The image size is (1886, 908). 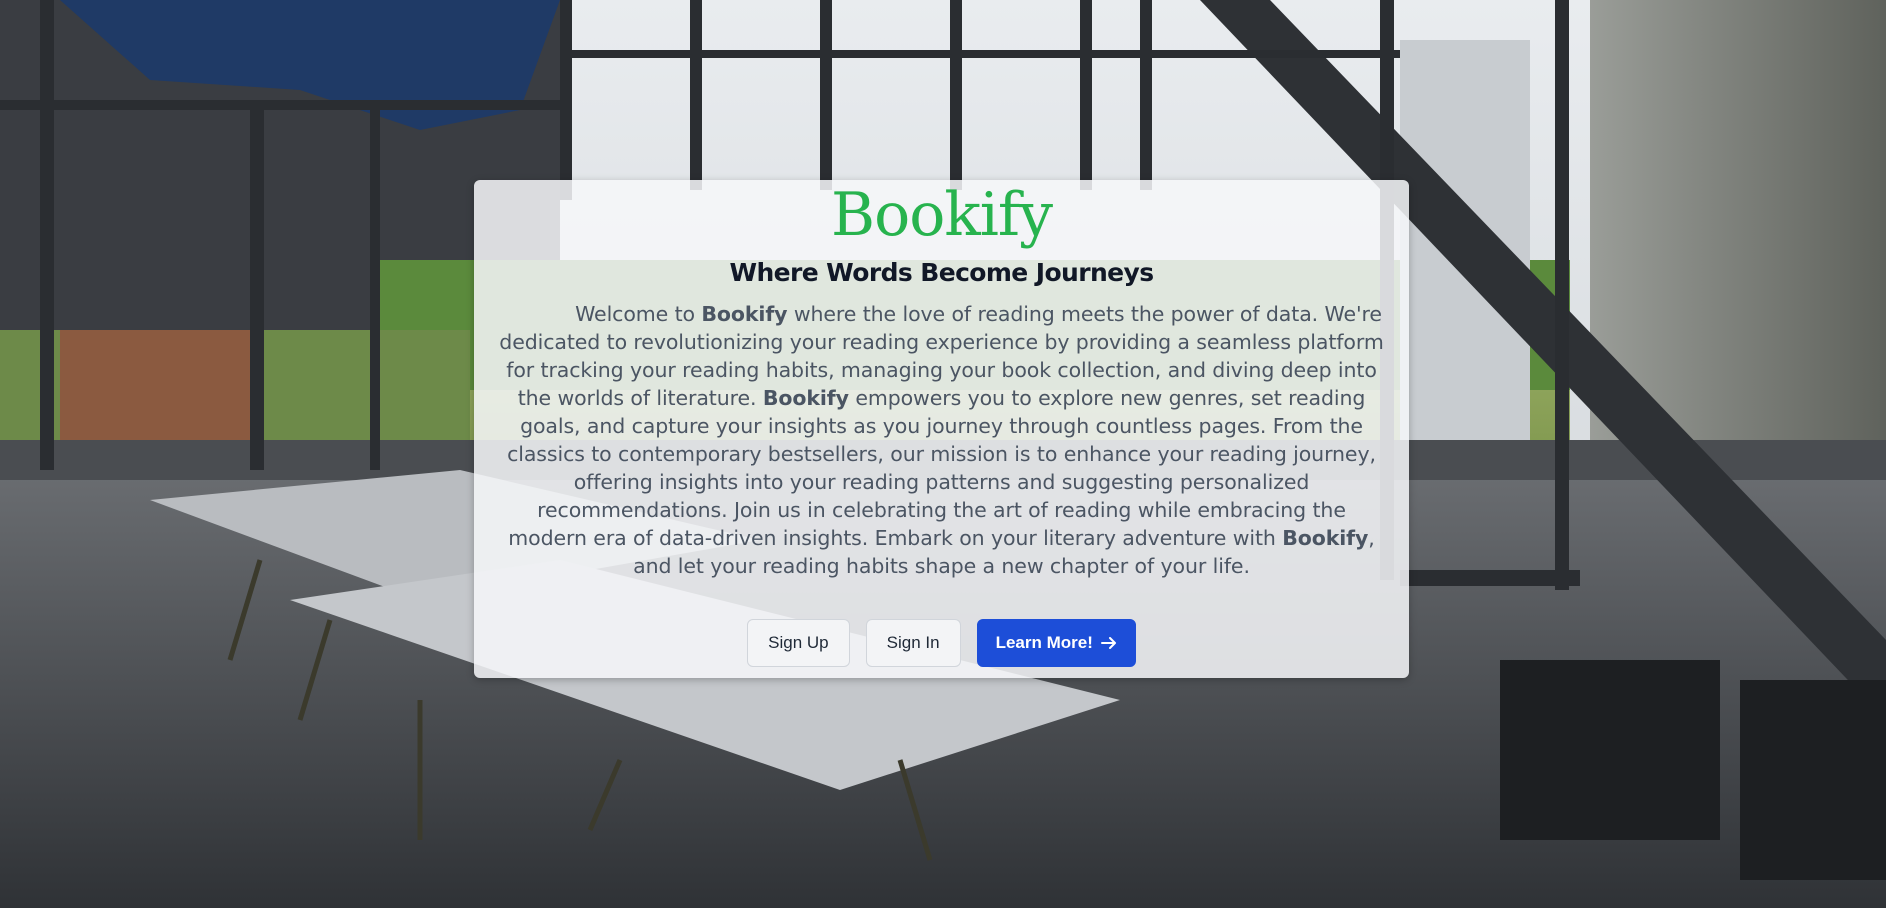 I want to click on brand-mention-2: Bookify, so click(x=805, y=398).